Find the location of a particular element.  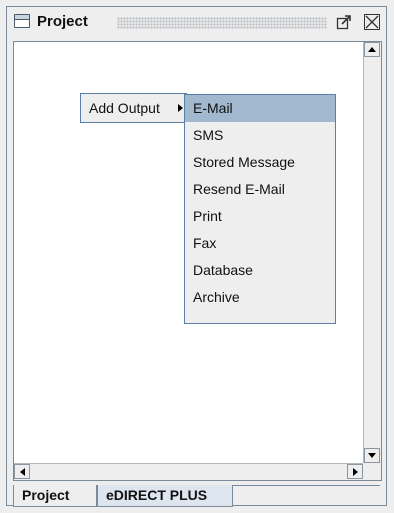

arrow-down-icon is located at coordinates (372, 455).